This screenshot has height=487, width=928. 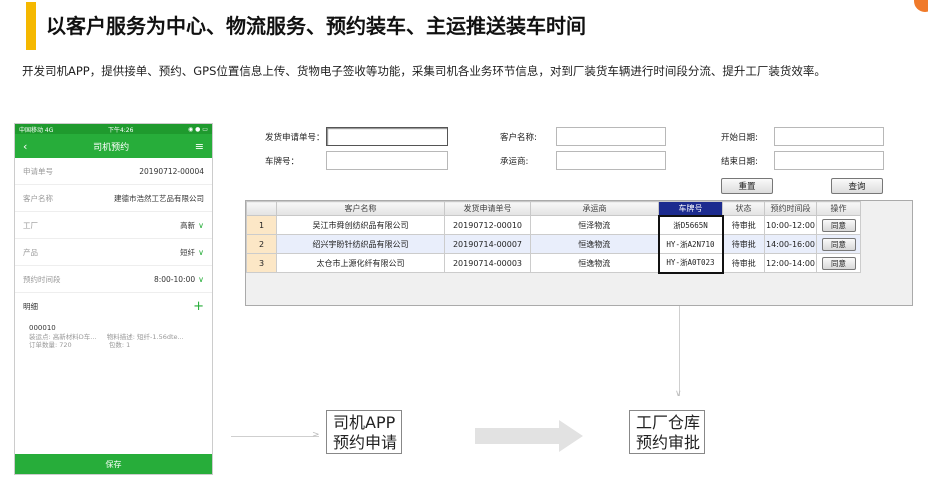 I want to click on arrow-down-icon: ∨, so click(x=678, y=394).